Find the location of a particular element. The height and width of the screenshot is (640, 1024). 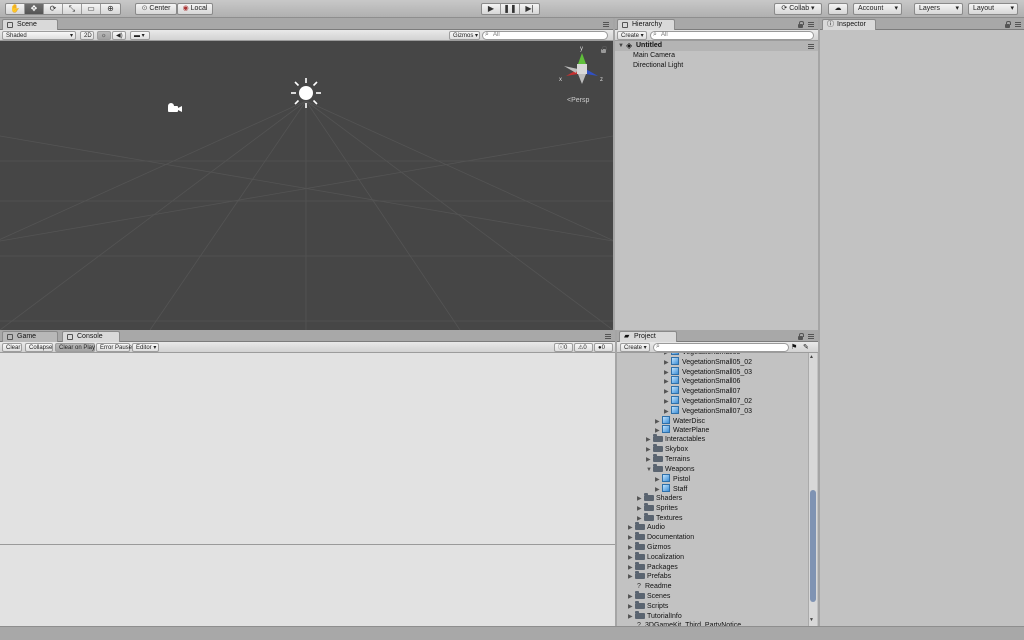

hierarchy-search-input: All is located at coordinates (732, 35).